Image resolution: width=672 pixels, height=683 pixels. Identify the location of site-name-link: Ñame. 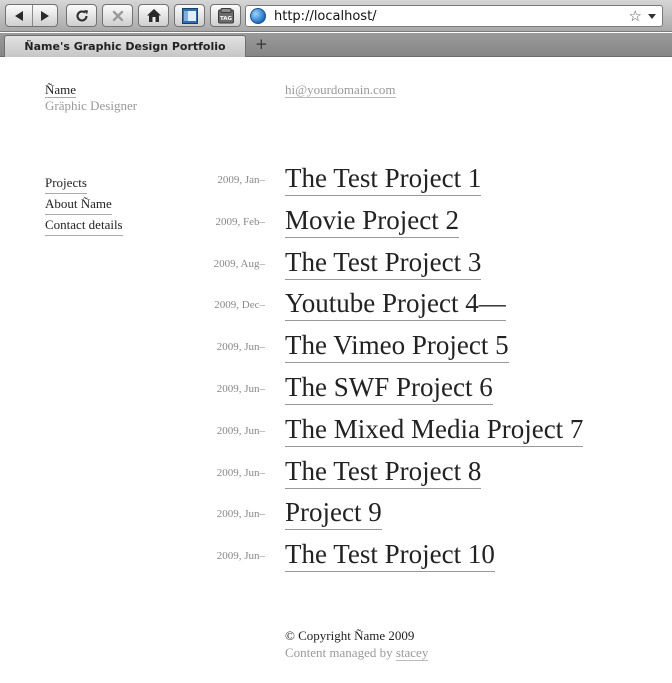
(61, 90).